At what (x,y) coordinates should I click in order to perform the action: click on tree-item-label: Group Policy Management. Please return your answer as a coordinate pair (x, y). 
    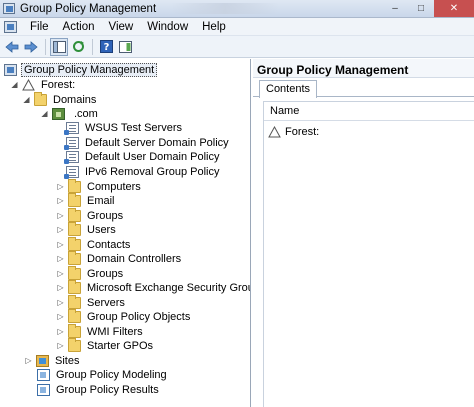
    Looking at the image, I should click on (89, 69).